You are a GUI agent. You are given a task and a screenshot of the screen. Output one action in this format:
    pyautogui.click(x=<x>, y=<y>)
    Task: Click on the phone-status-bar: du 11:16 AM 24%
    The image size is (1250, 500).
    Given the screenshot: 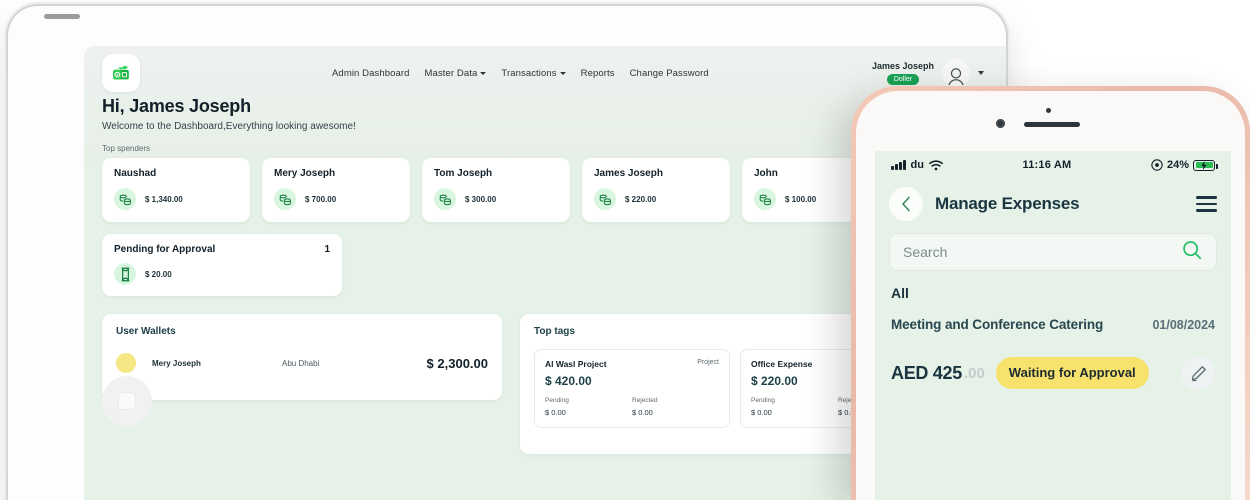 What is the action you would take?
    pyautogui.click(x=1053, y=165)
    